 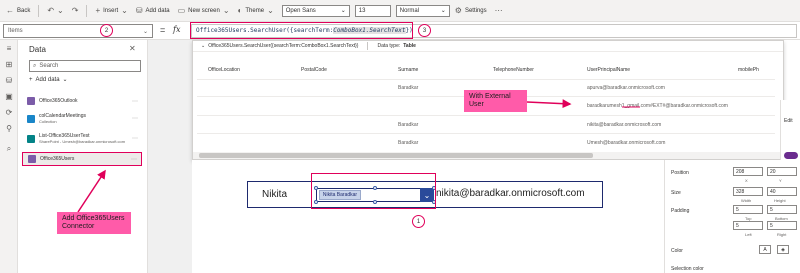 What do you see at coordinates (106, 30) in the screenshot?
I see `step-badge-2: 2` at bounding box center [106, 30].